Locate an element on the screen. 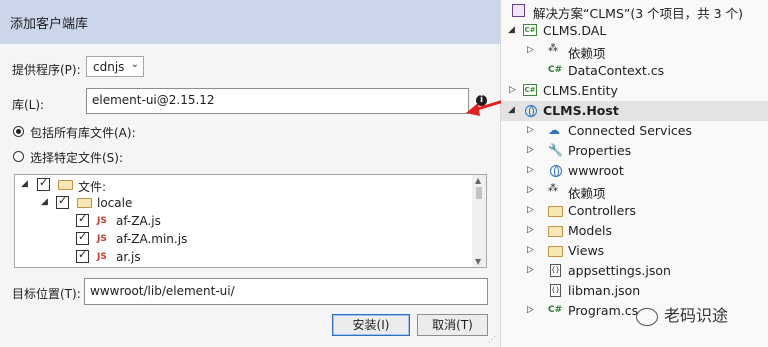  node-label: libman.json is located at coordinates (604, 290).